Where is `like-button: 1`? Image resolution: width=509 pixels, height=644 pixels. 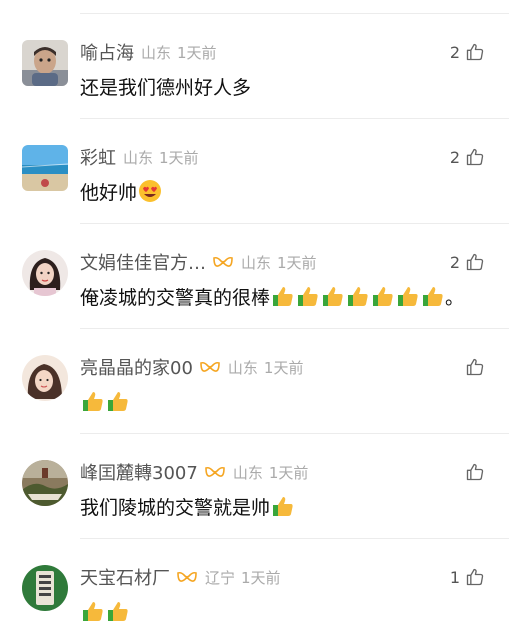 like-button: 1 is located at coordinates (467, 577).